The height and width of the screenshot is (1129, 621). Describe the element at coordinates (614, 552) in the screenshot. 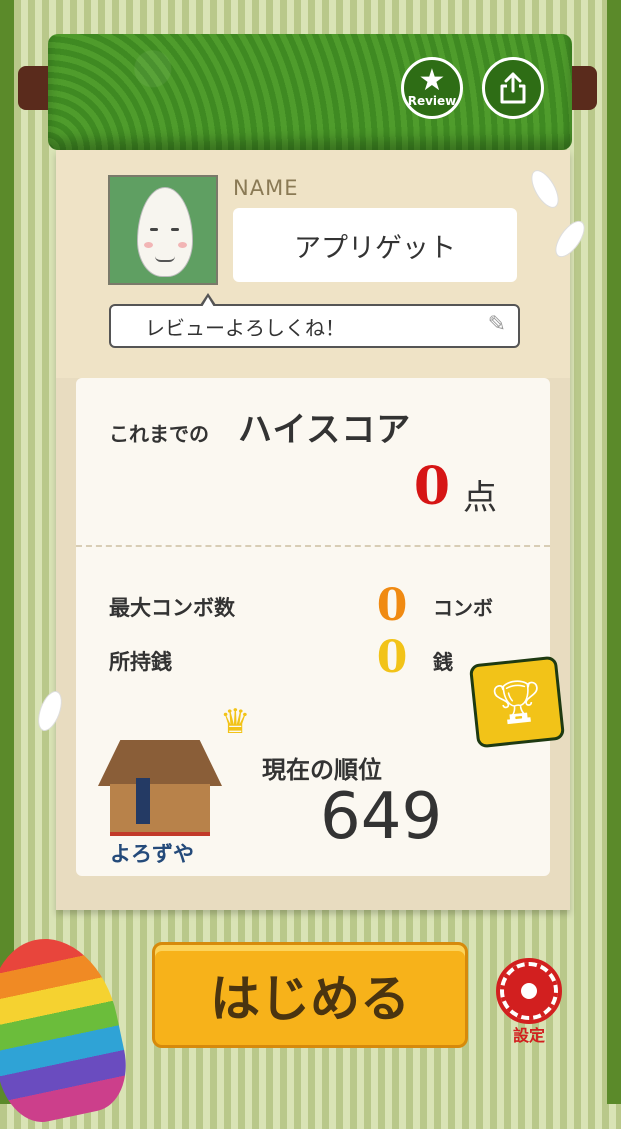

I see `right-border` at that location.